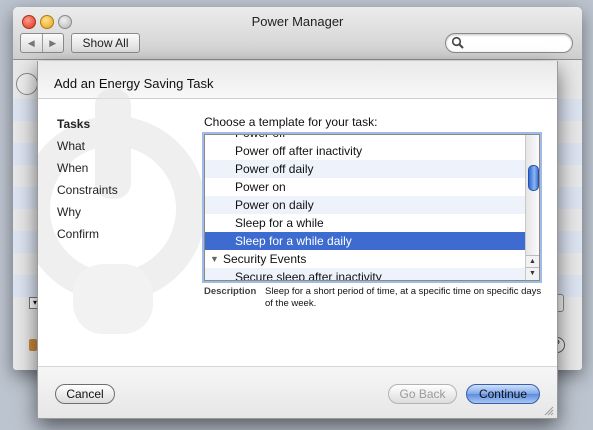  Describe the element at coordinates (365, 138) in the screenshot. I see `list-item: Power off` at that location.